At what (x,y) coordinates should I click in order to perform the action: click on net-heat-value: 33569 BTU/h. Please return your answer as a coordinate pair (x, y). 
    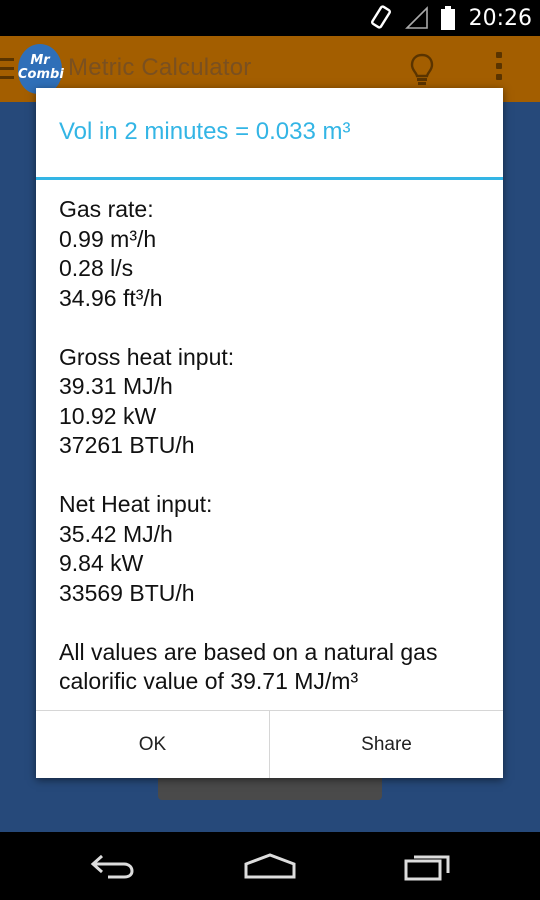
    Looking at the image, I should click on (127, 592).